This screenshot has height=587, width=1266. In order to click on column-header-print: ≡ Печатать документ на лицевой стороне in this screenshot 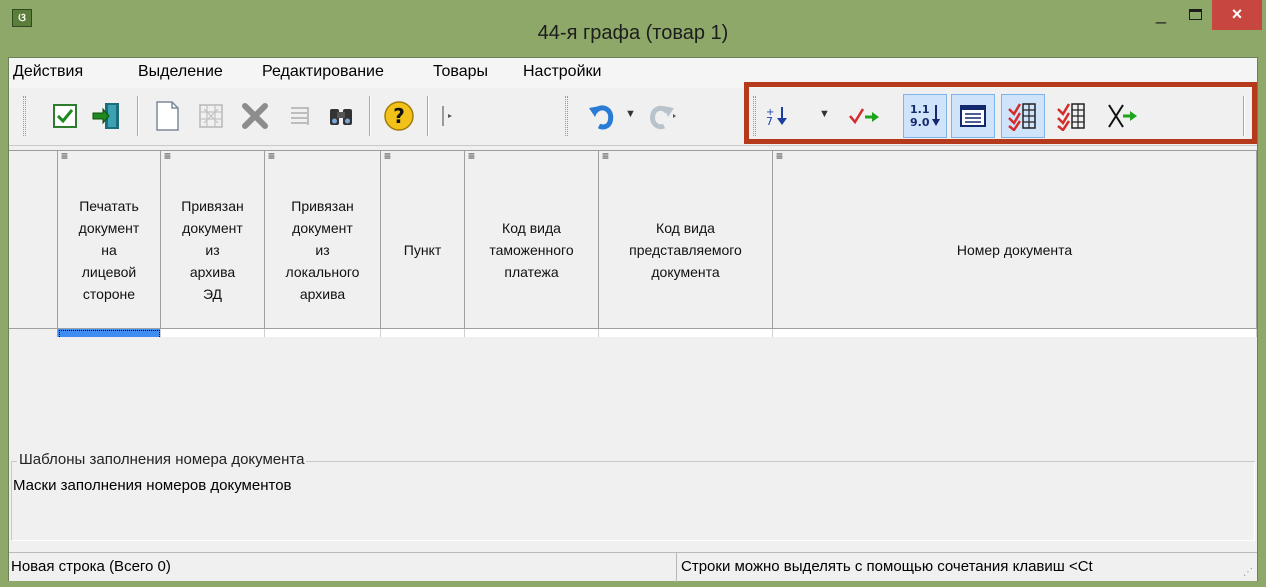, I will do `click(109, 239)`.